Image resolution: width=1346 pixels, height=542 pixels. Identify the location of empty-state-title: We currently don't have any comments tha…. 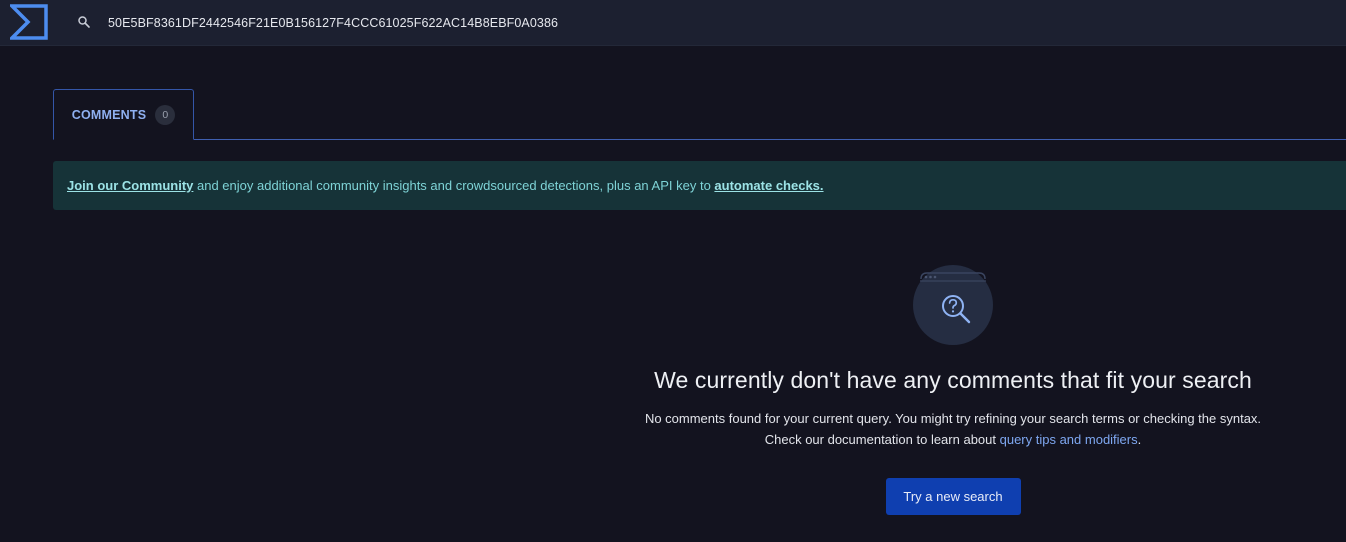
(953, 380).